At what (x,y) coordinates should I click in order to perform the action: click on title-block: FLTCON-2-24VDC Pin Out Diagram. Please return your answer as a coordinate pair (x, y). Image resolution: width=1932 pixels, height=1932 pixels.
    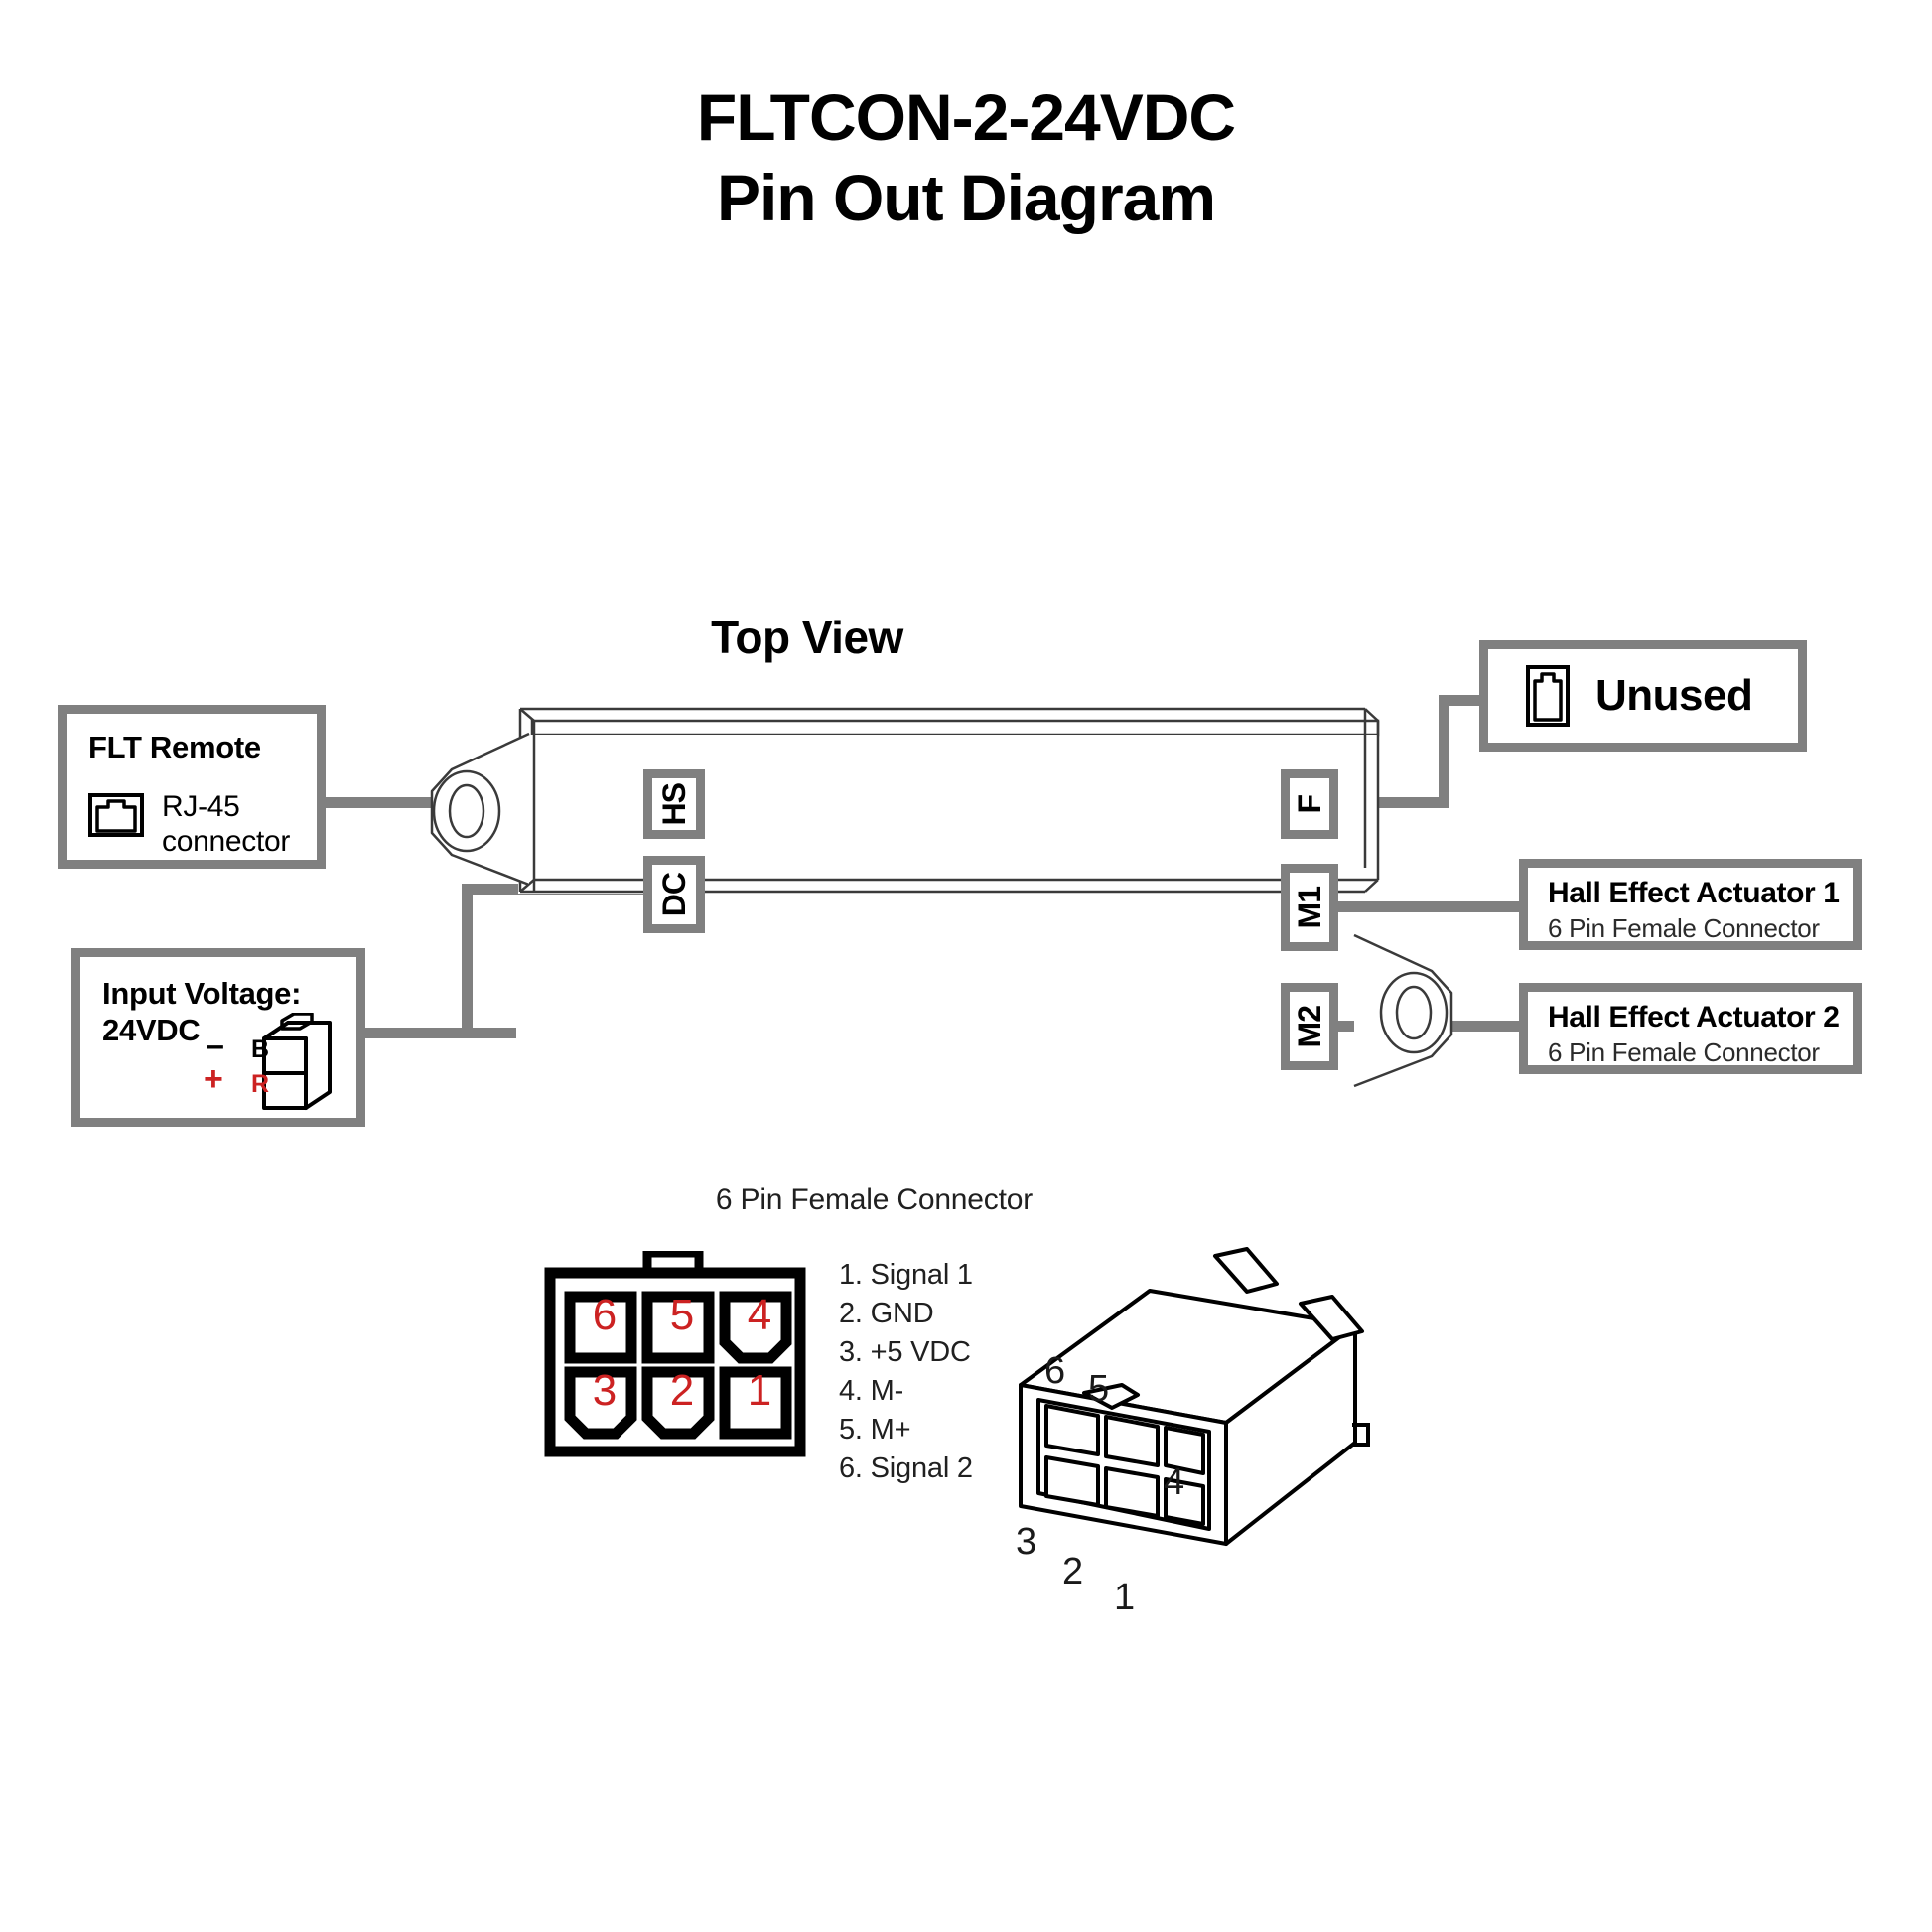
    Looking at the image, I should click on (966, 157).